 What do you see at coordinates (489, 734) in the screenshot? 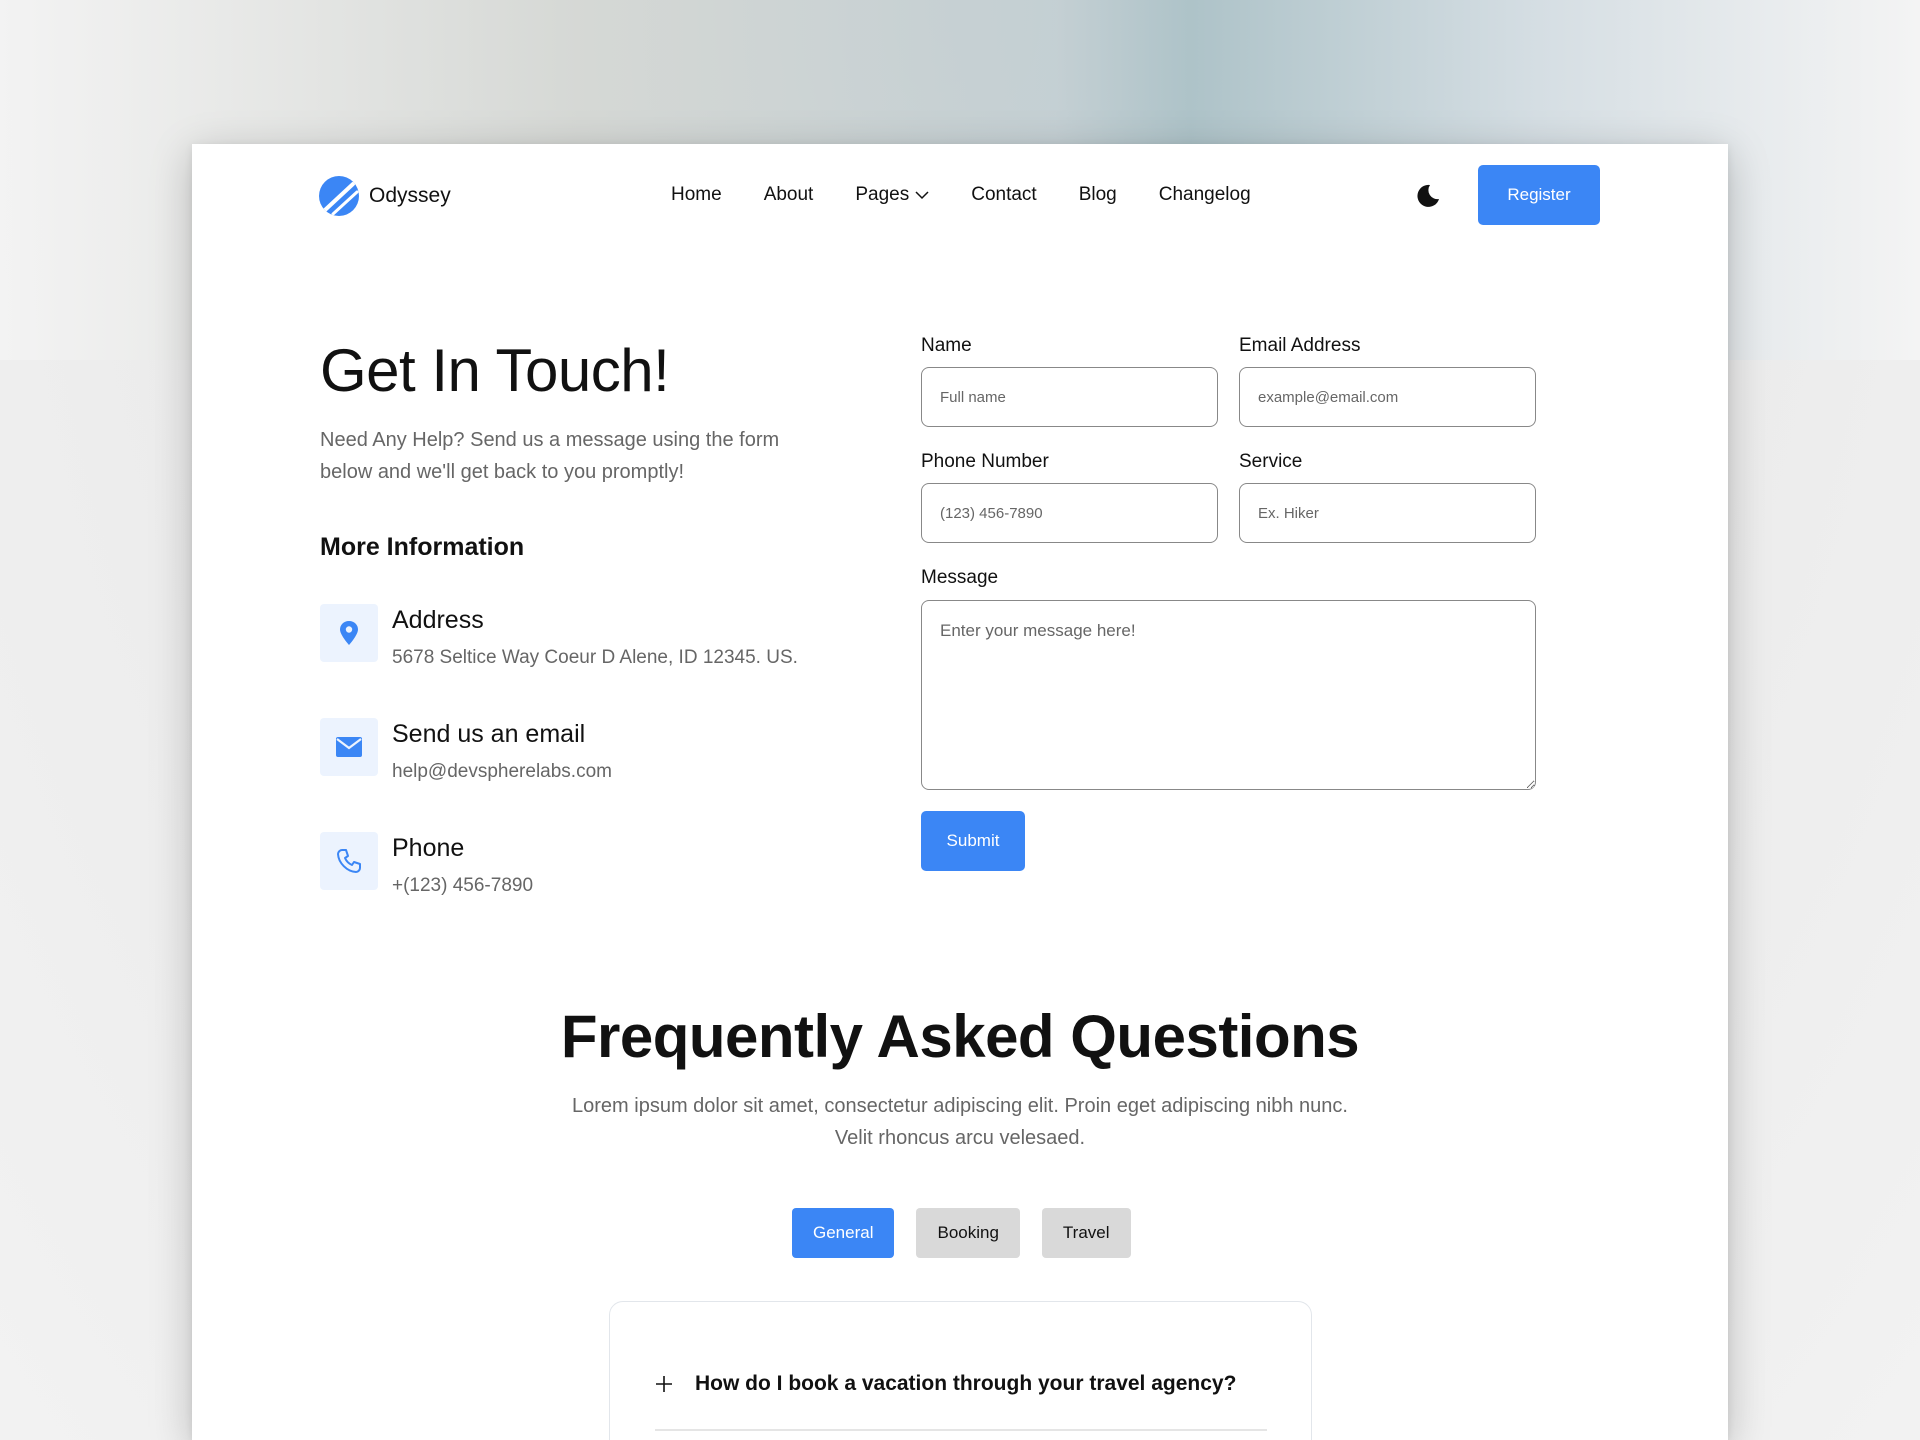
I see `info-title: Send us an email` at bounding box center [489, 734].